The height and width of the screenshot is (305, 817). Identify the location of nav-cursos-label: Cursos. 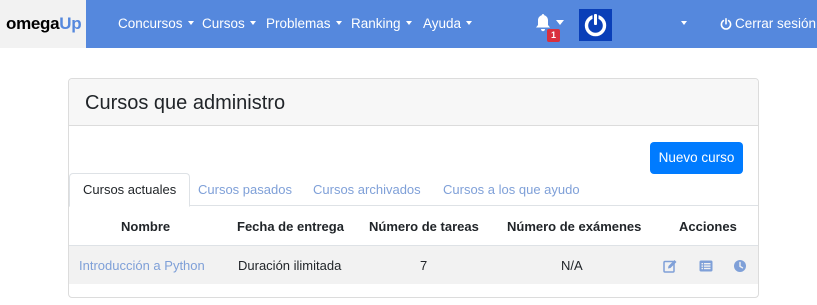
(223, 23).